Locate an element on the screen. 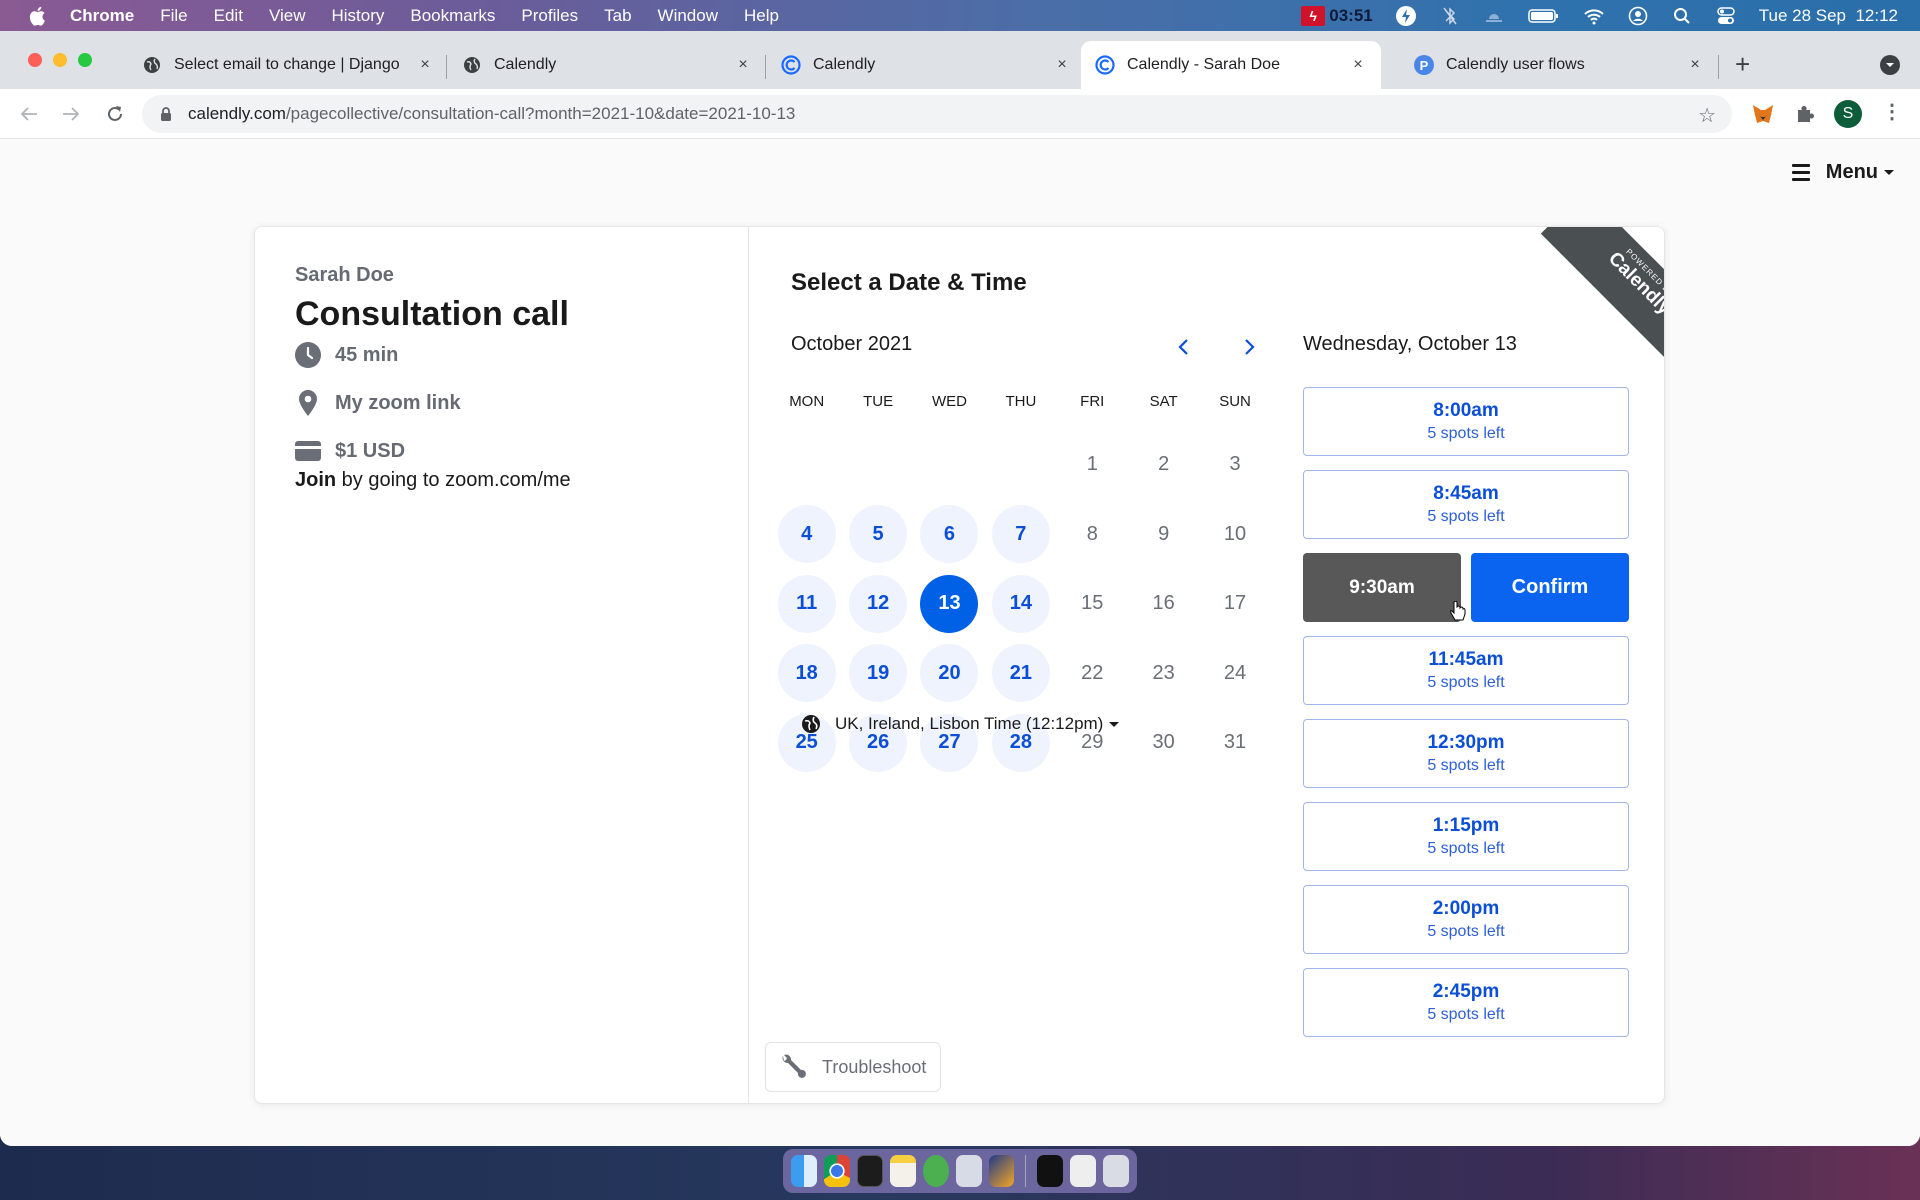  back-button is located at coordinates (29, 114).